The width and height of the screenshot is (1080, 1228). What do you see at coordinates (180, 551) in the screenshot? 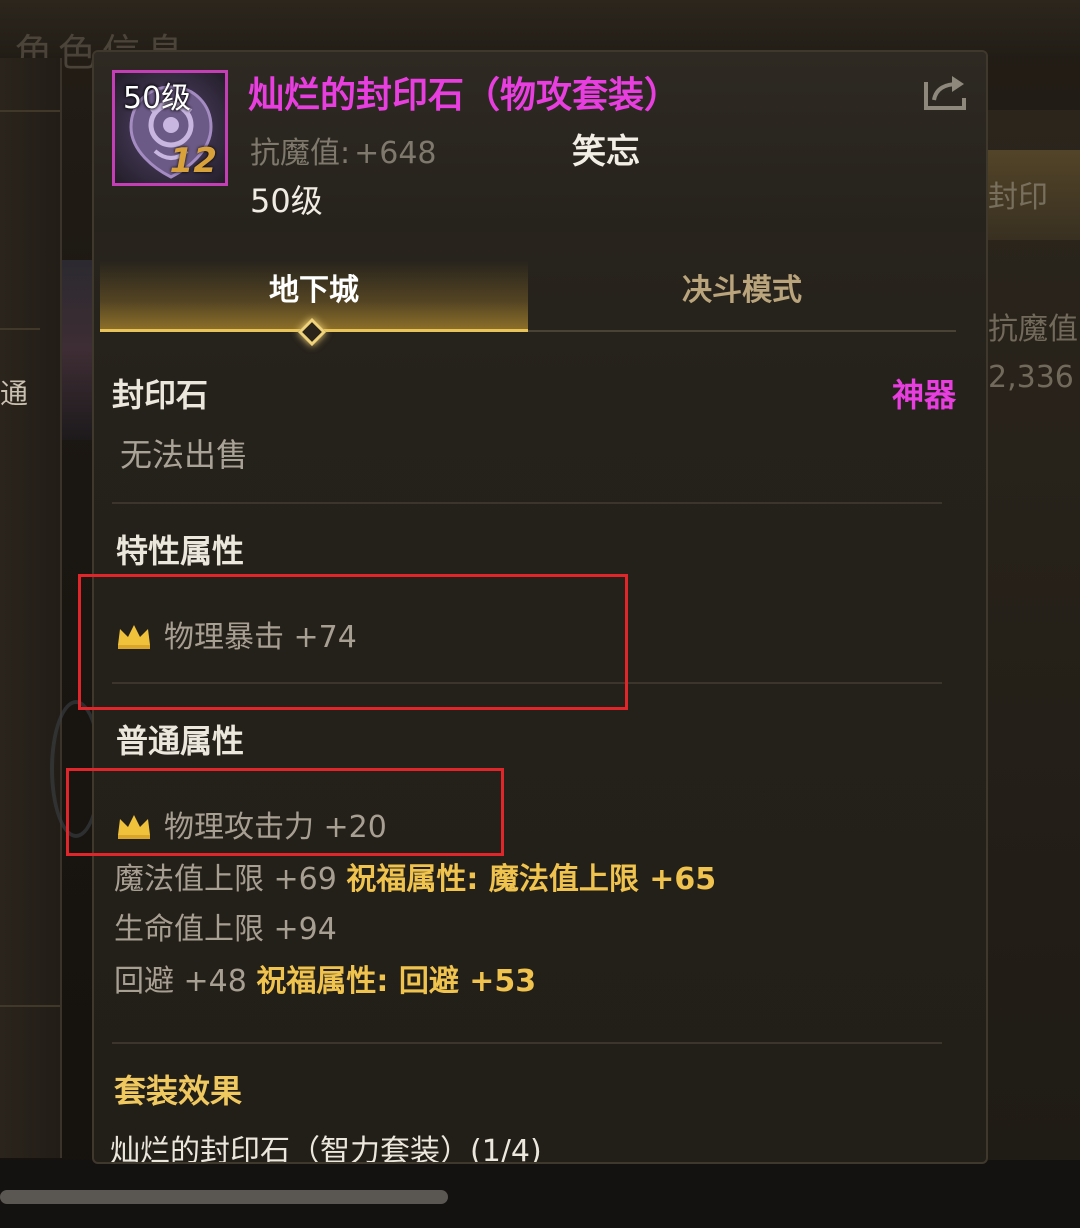
I see `special-attributes-title: 特性属性` at bounding box center [180, 551].